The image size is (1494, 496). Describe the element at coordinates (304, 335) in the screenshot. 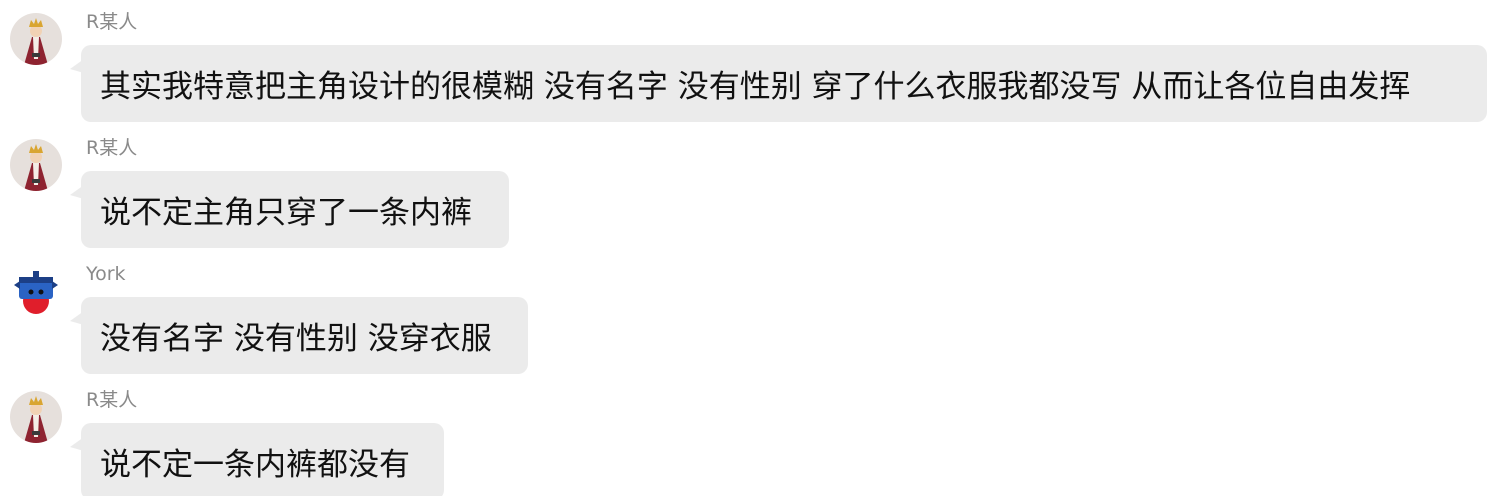

I see `message-bubble: 没有名字 没有性别 没穿衣服` at that location.